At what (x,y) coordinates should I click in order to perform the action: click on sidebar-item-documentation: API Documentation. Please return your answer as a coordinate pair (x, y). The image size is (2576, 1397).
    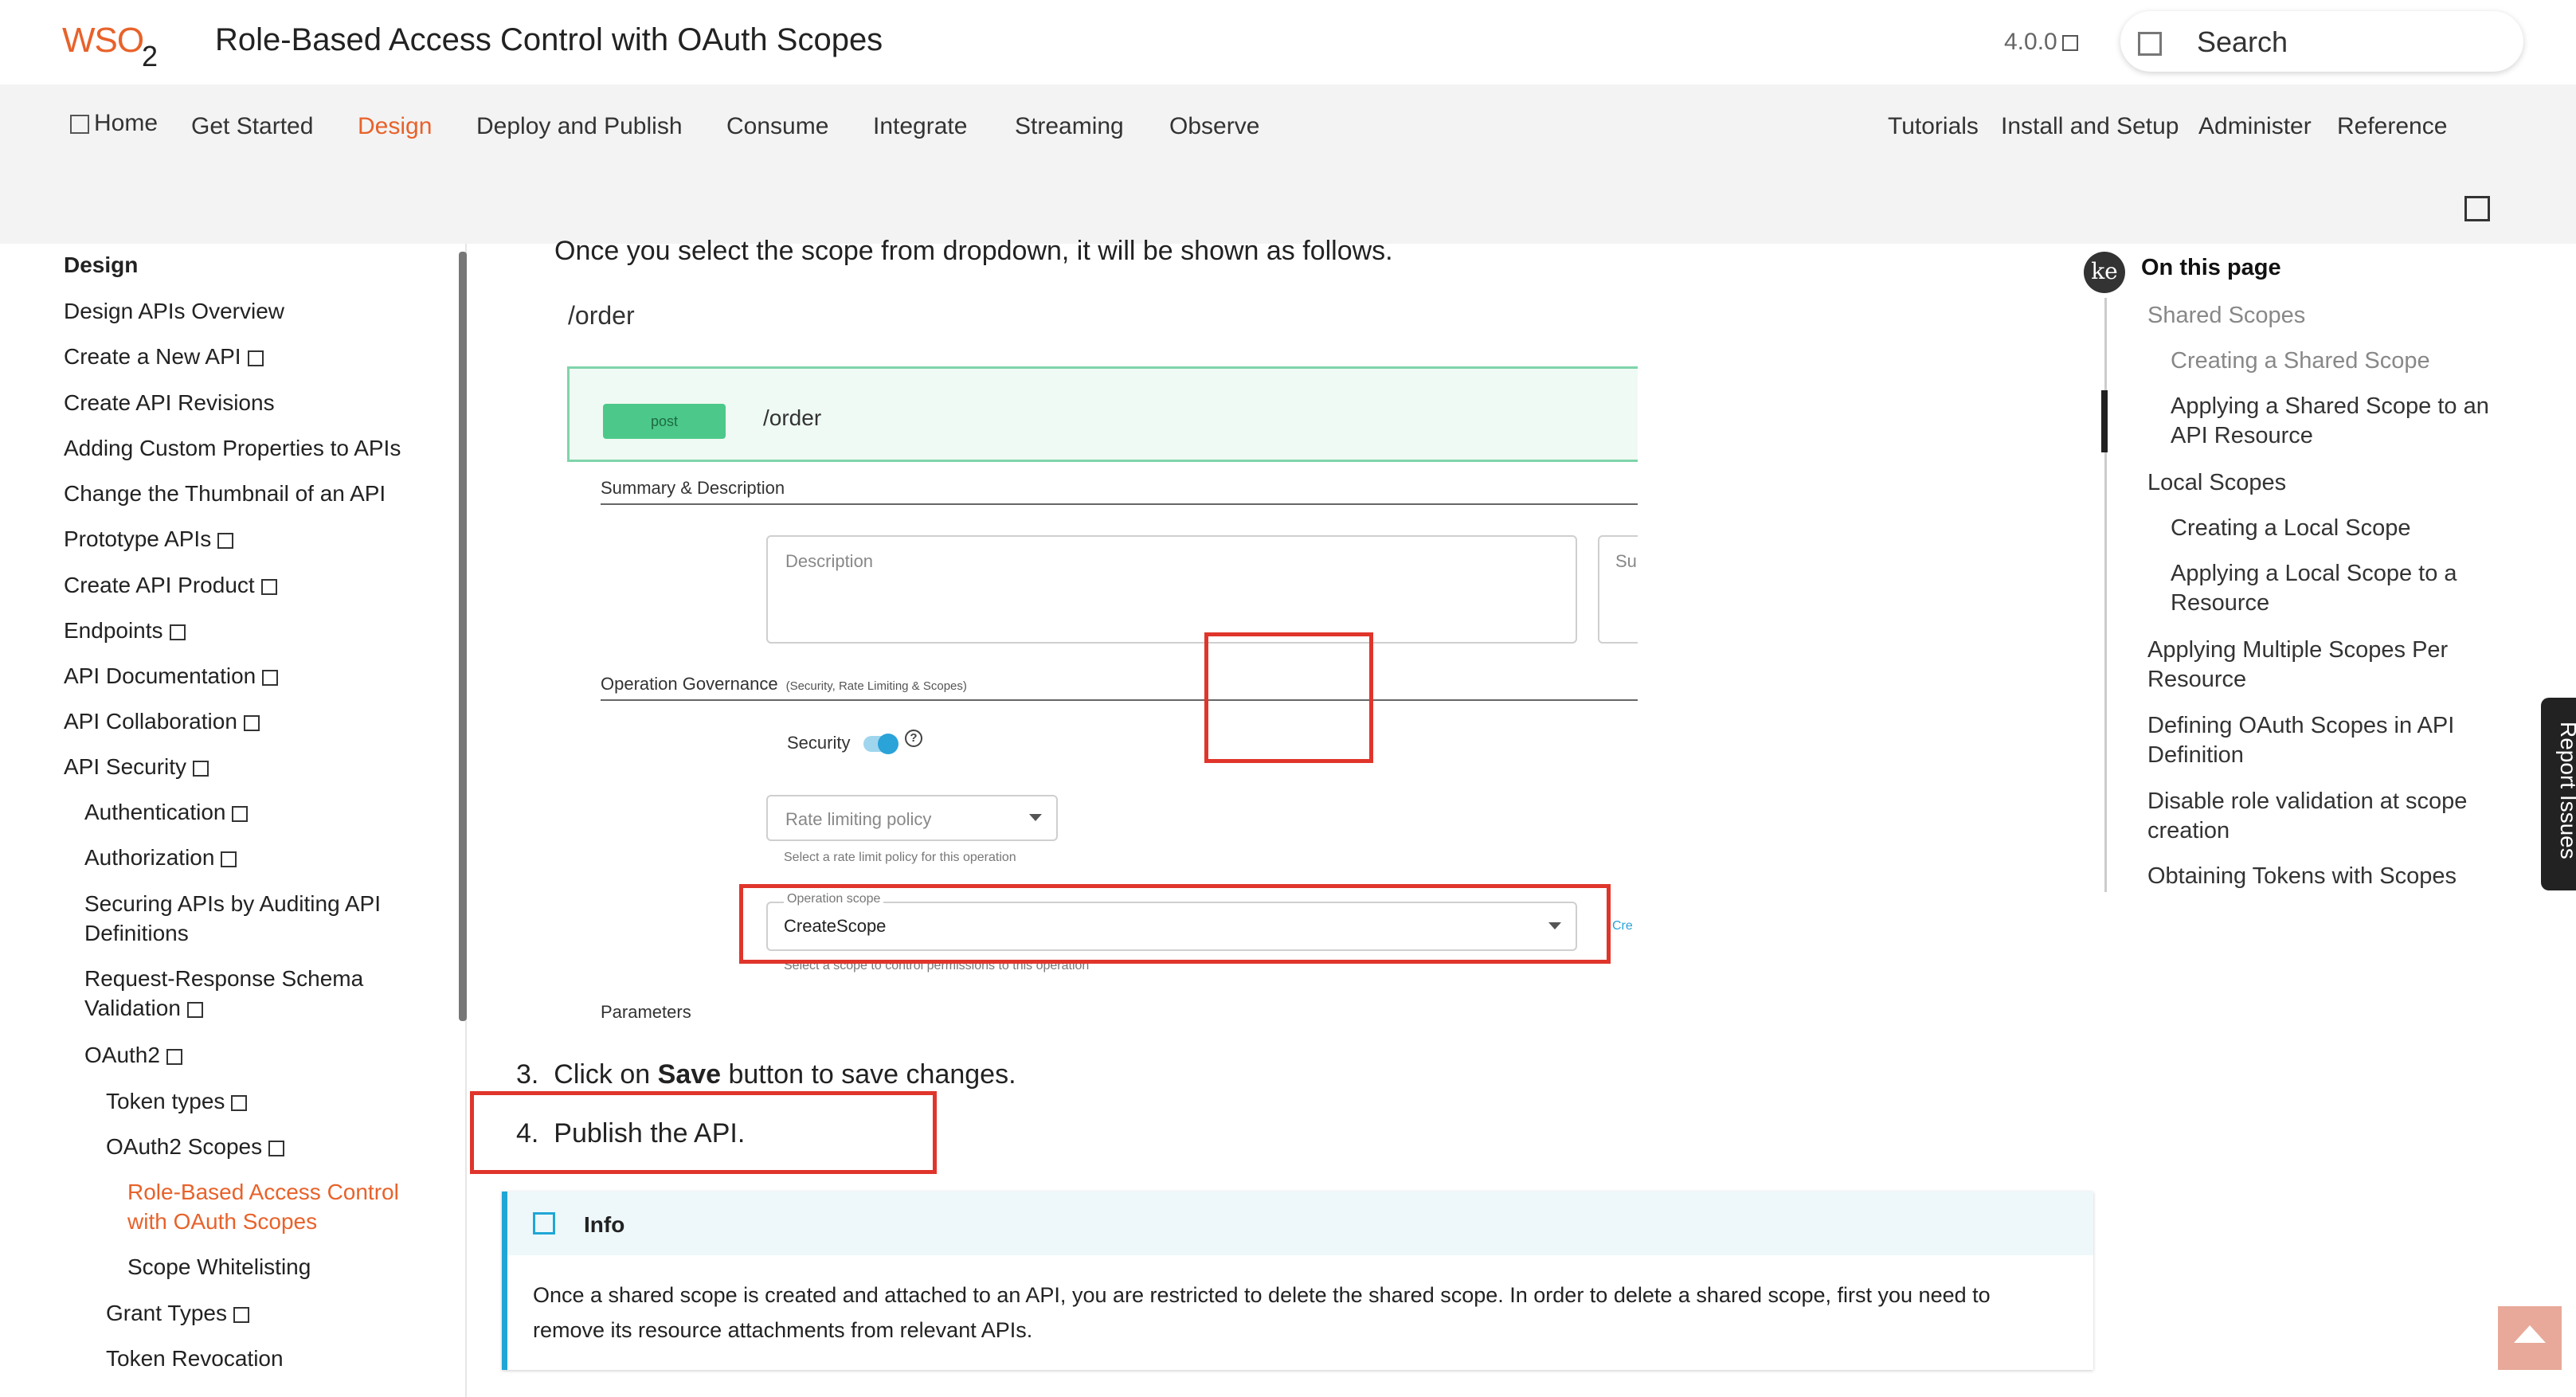
    Looking at the image, I should click on (171, 676).